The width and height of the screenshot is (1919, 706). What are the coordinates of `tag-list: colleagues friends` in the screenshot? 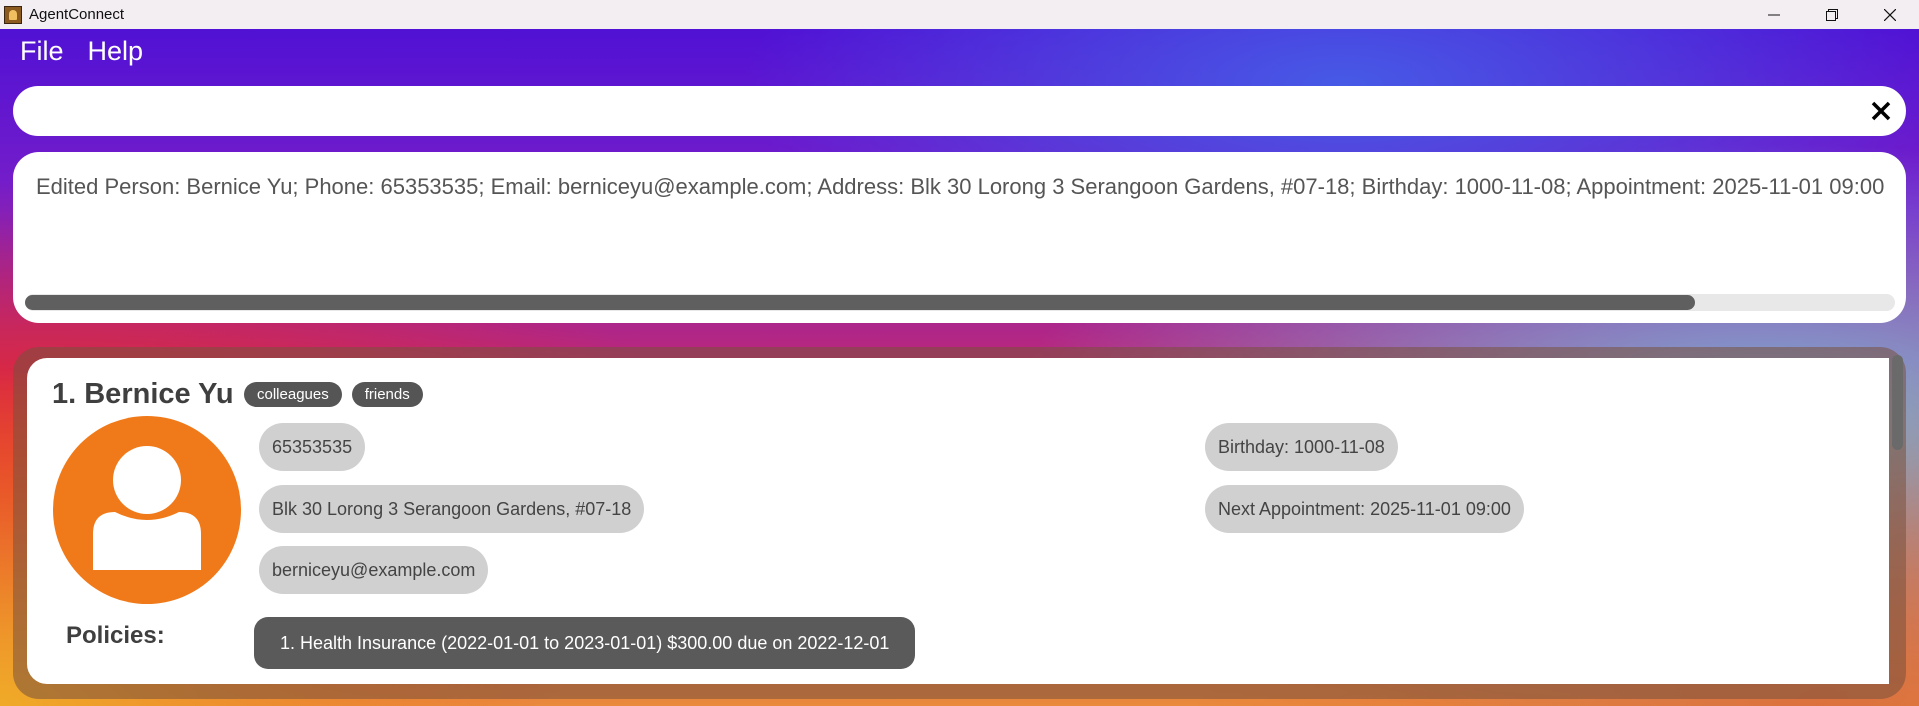 It's located at (333, 394).